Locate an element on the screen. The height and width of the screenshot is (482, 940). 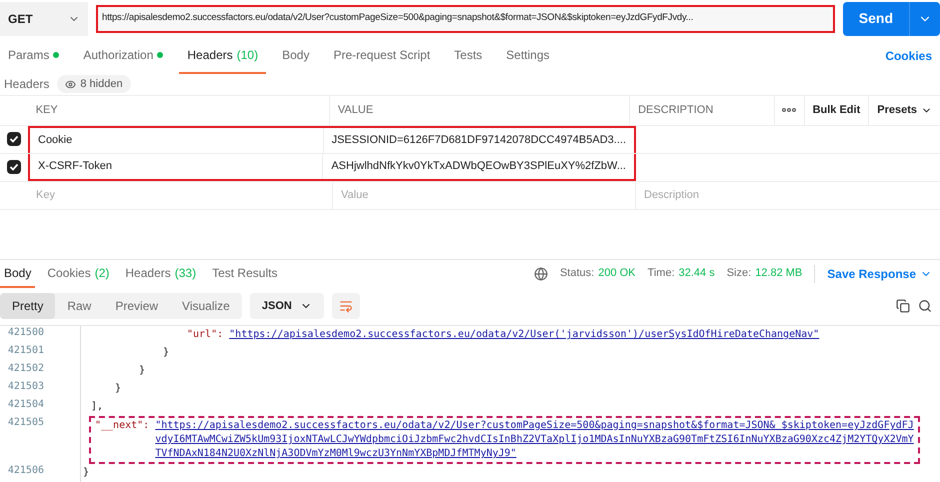
response-tab: Headers (33) is located at coordinates (160, 274).